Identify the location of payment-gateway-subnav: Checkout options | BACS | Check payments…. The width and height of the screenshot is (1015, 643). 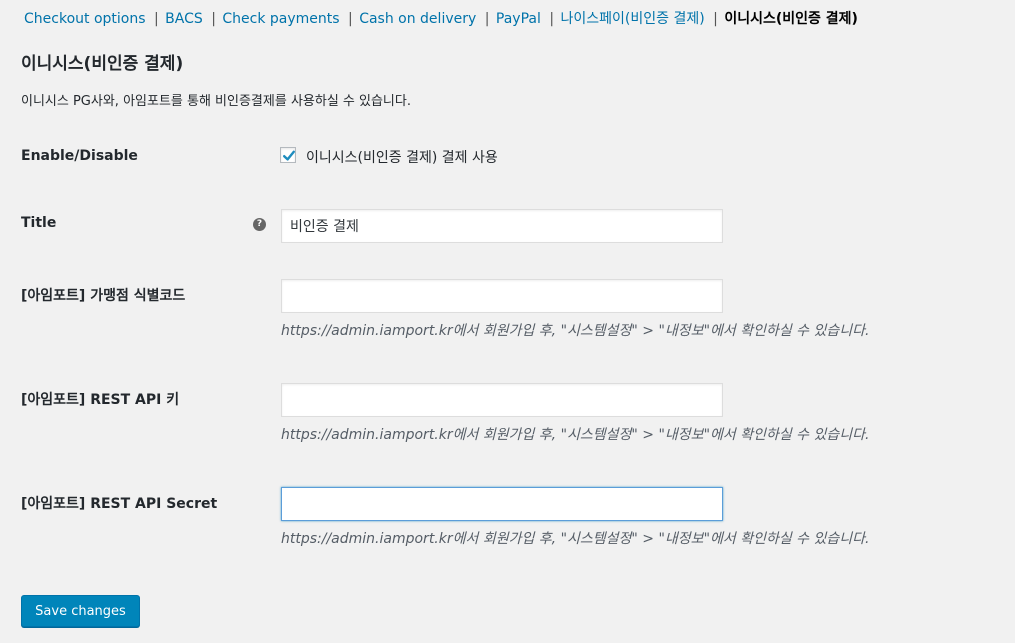
(441, 19).